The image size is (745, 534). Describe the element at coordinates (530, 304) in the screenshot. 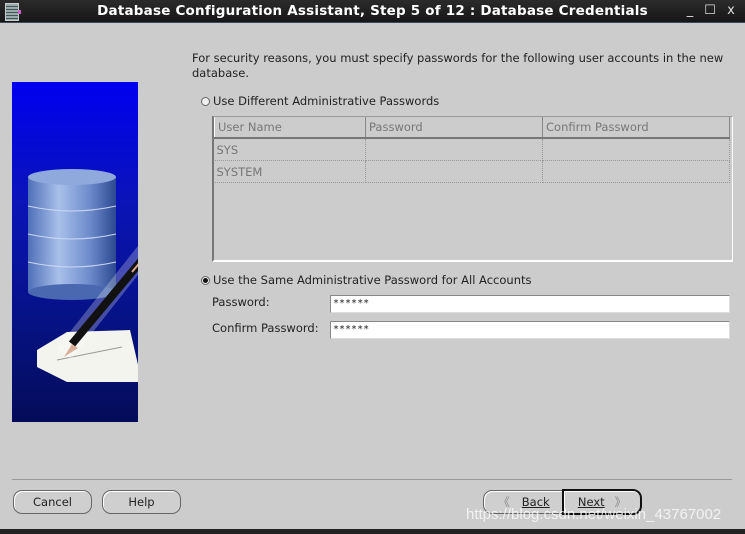

I see `password-input: ******` at that location.